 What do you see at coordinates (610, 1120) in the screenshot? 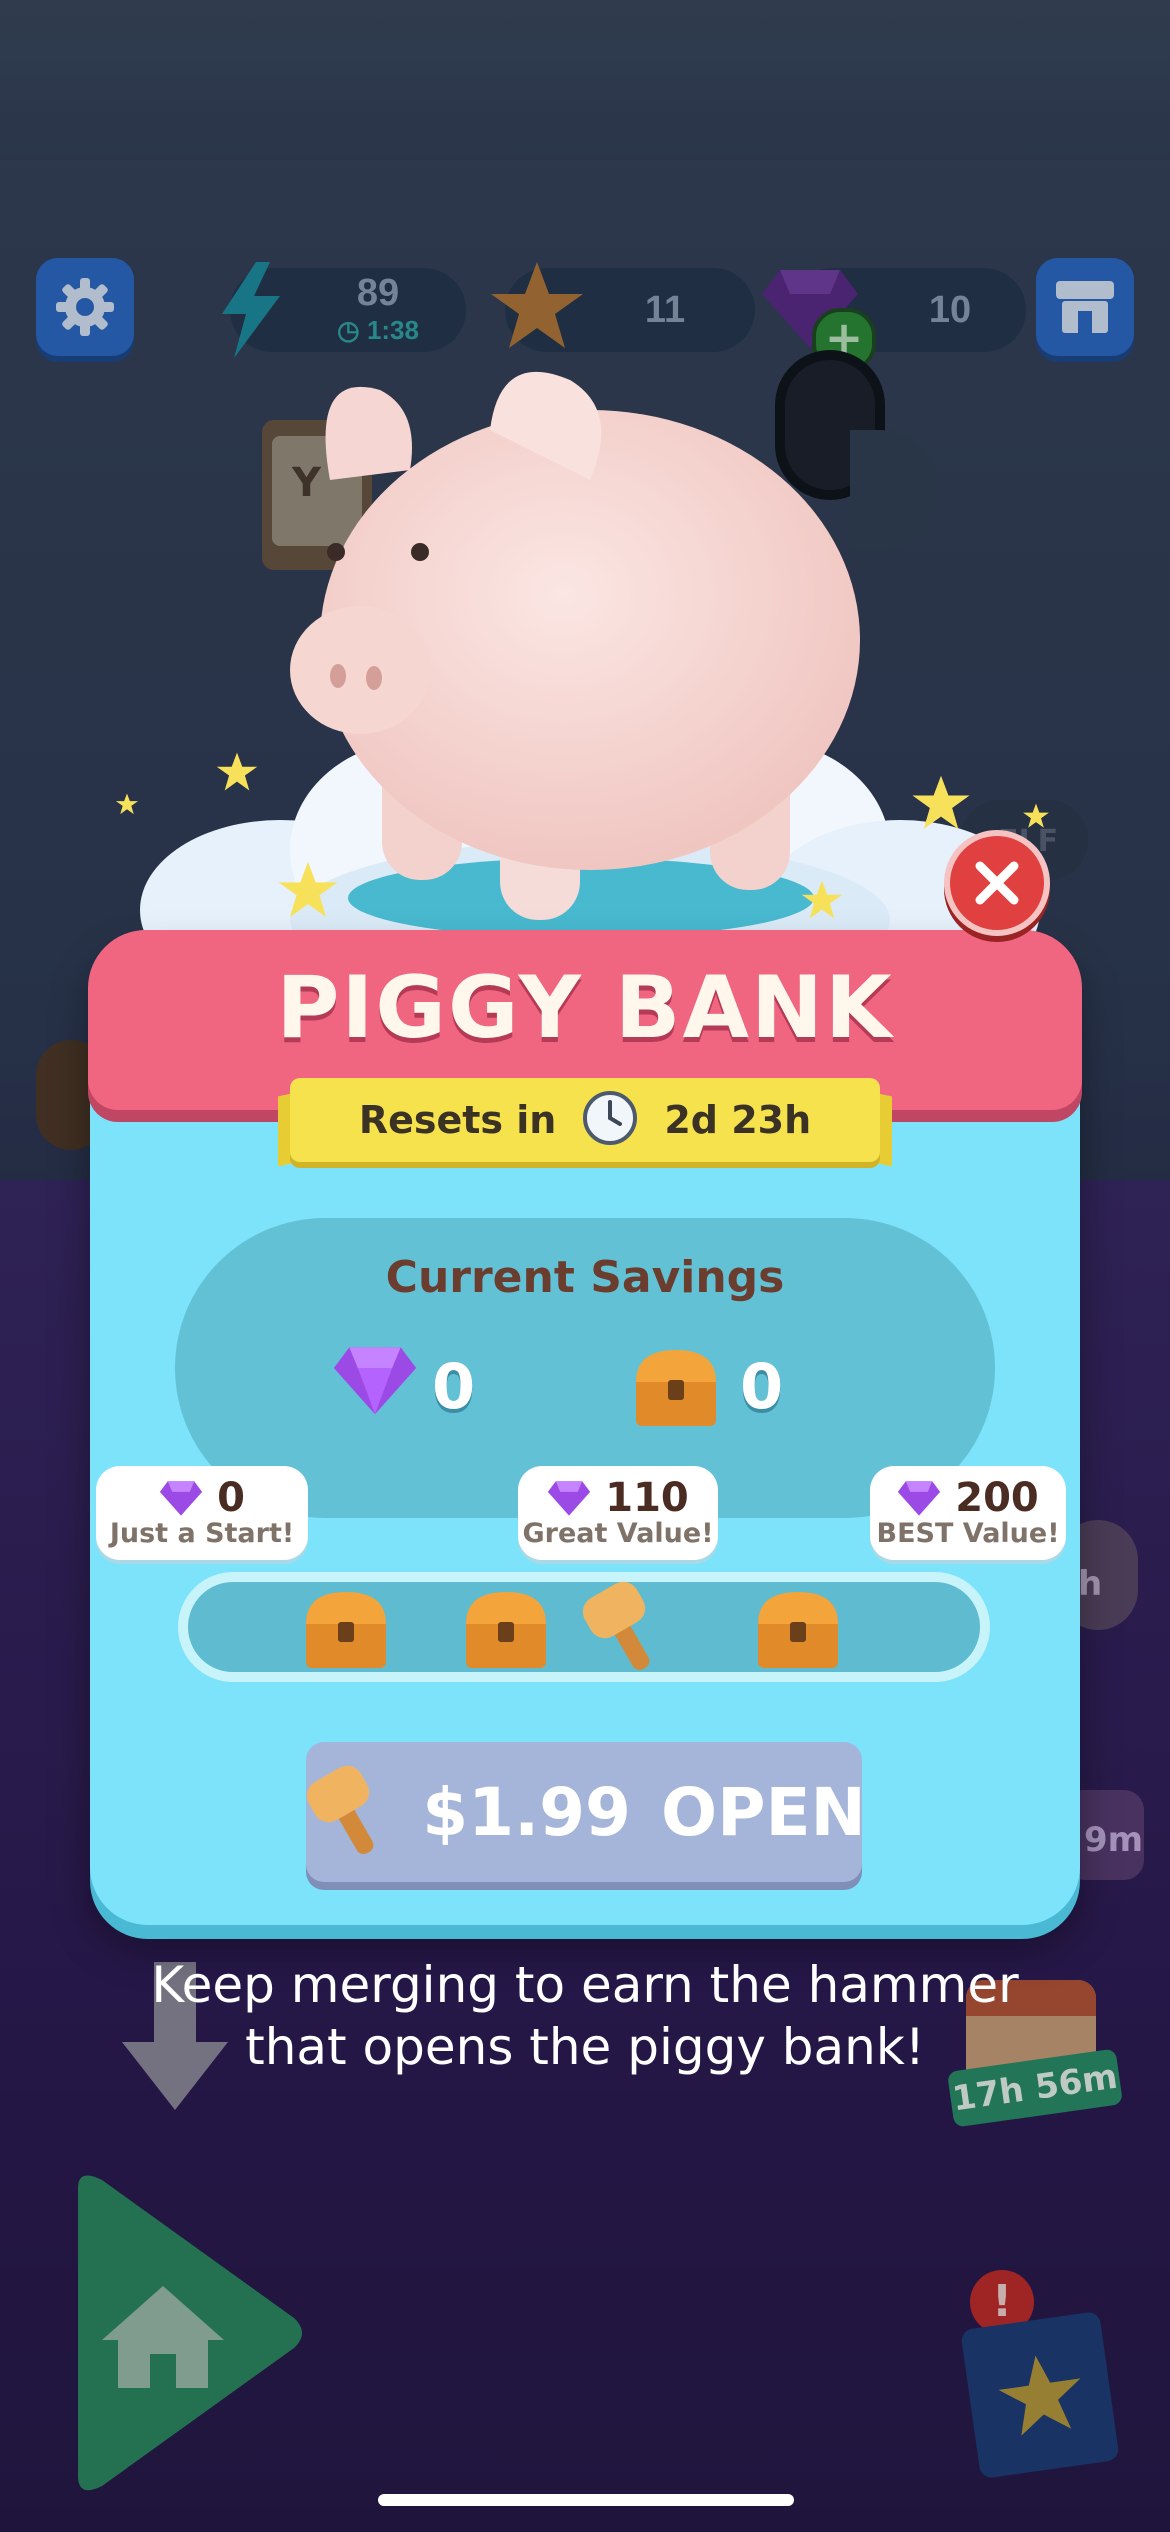
I see `clock-icon` at bounding box center [610, 1120].